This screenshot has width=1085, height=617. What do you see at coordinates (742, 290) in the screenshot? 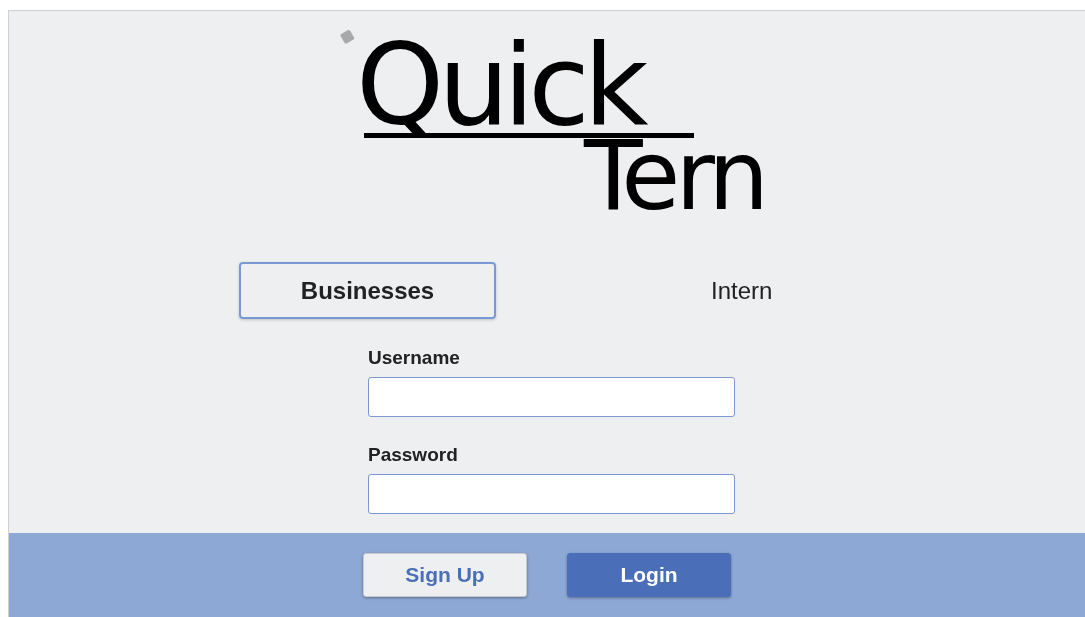
I see `tab: Intern` at bounding box center [742, 290].